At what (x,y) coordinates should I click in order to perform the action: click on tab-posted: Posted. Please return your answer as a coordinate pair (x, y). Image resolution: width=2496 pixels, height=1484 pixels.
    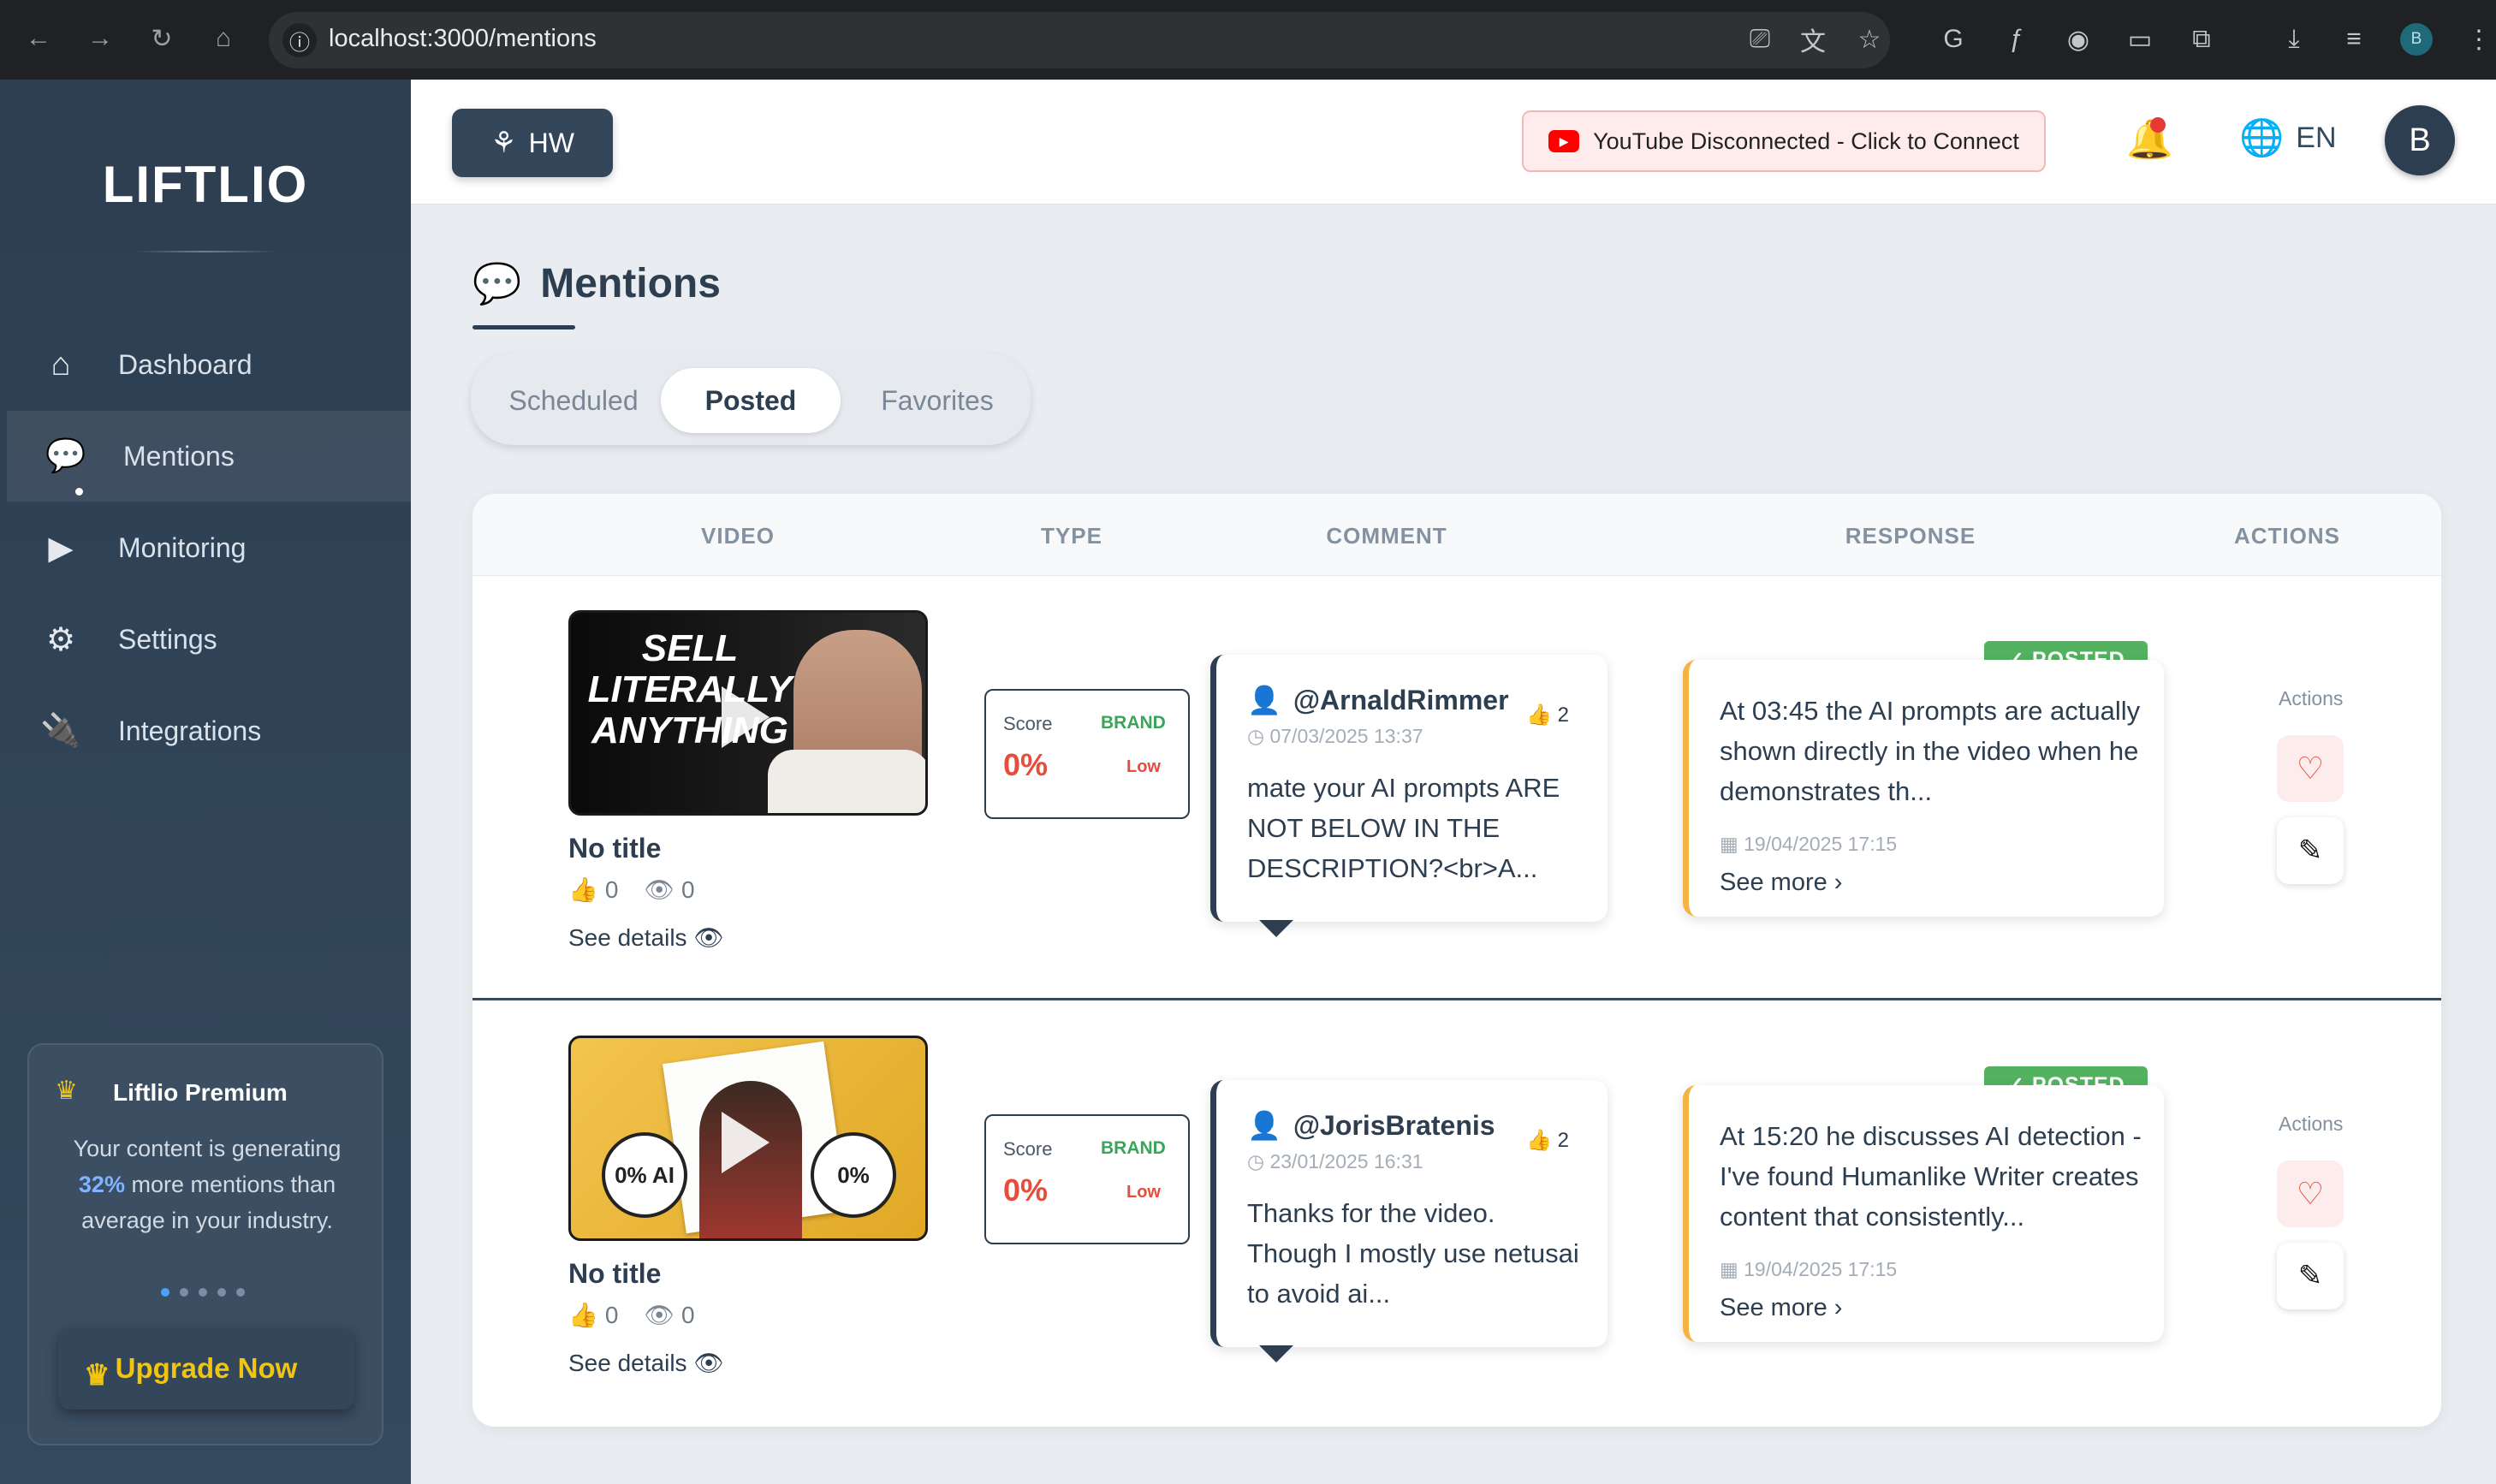
    Looking at the image, I should click on (751, 401).